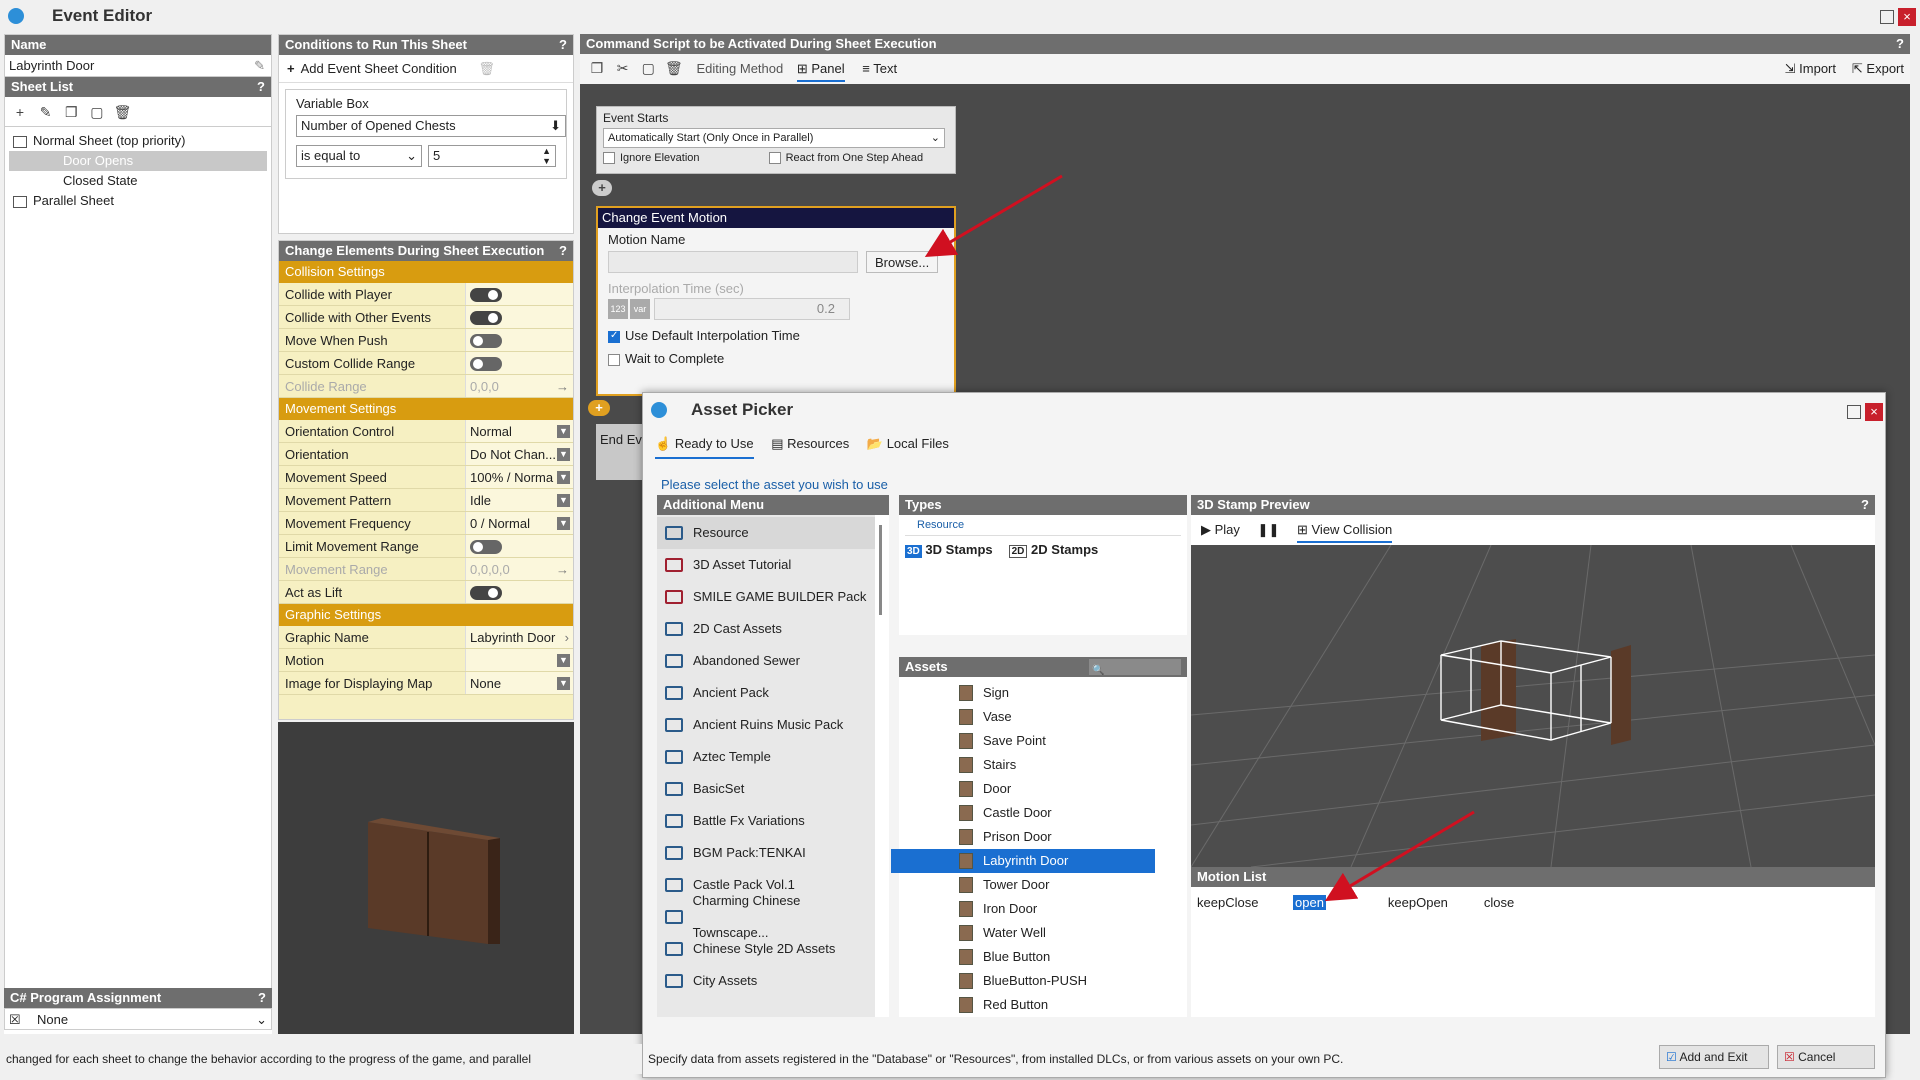 Image resolution: width=1920 pixels, height=1080 pixels. I want to click on motion-name-field, so click(733, 262).